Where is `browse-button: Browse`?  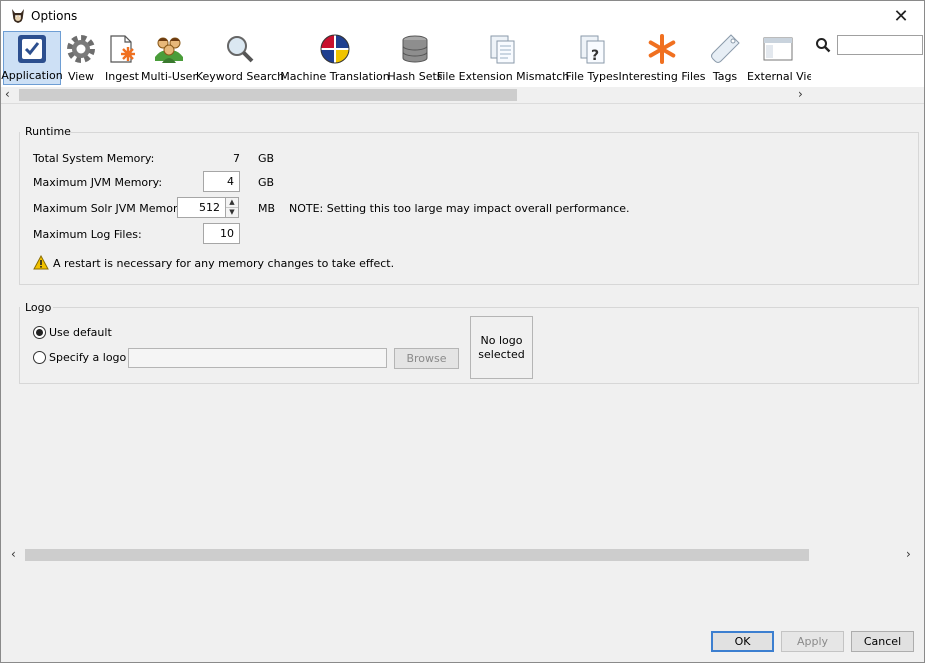 browse-button: Browse is located at coordinates (426, 358).